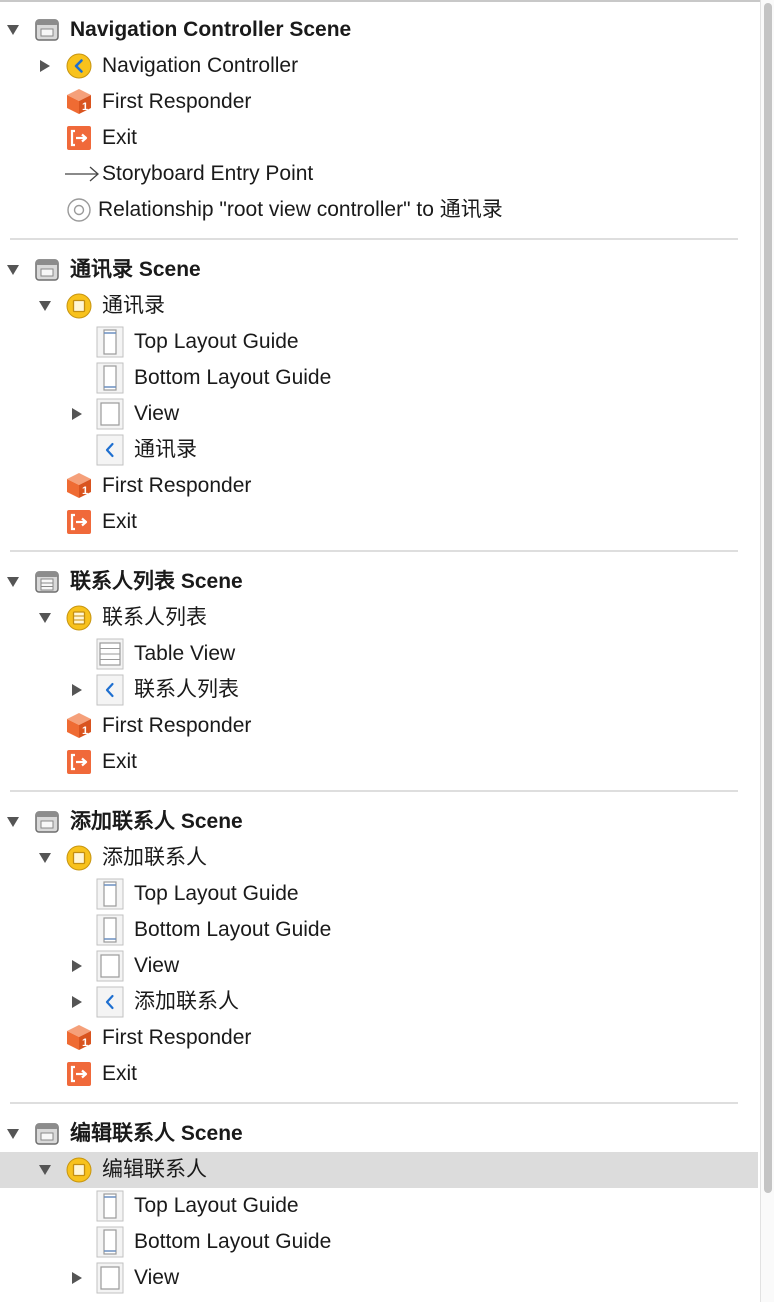  What do you see at coordinates (379, 690) in the screenshot?
I see `outline-row-item-19: 联系人列表` at bounding box center [379, 690].